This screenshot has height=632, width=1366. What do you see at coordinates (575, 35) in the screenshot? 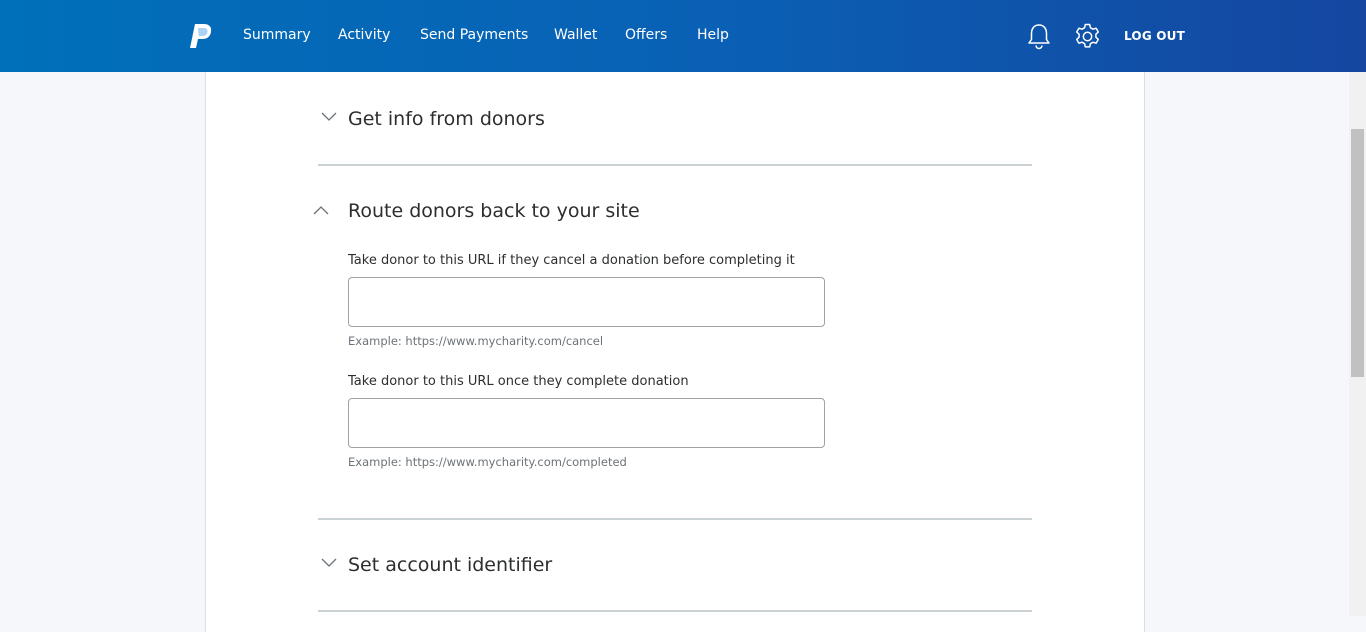
I see `nav-wallet: Wallet` at bounding box center [575, 35].